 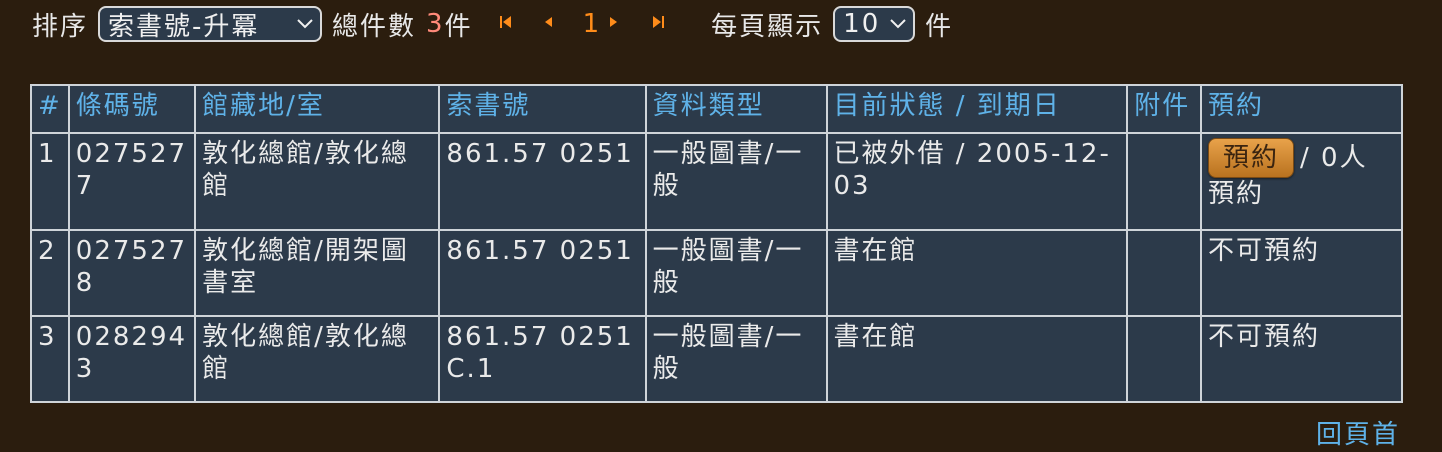 I want to click on row-index: 2, so click(x=50, y=273).